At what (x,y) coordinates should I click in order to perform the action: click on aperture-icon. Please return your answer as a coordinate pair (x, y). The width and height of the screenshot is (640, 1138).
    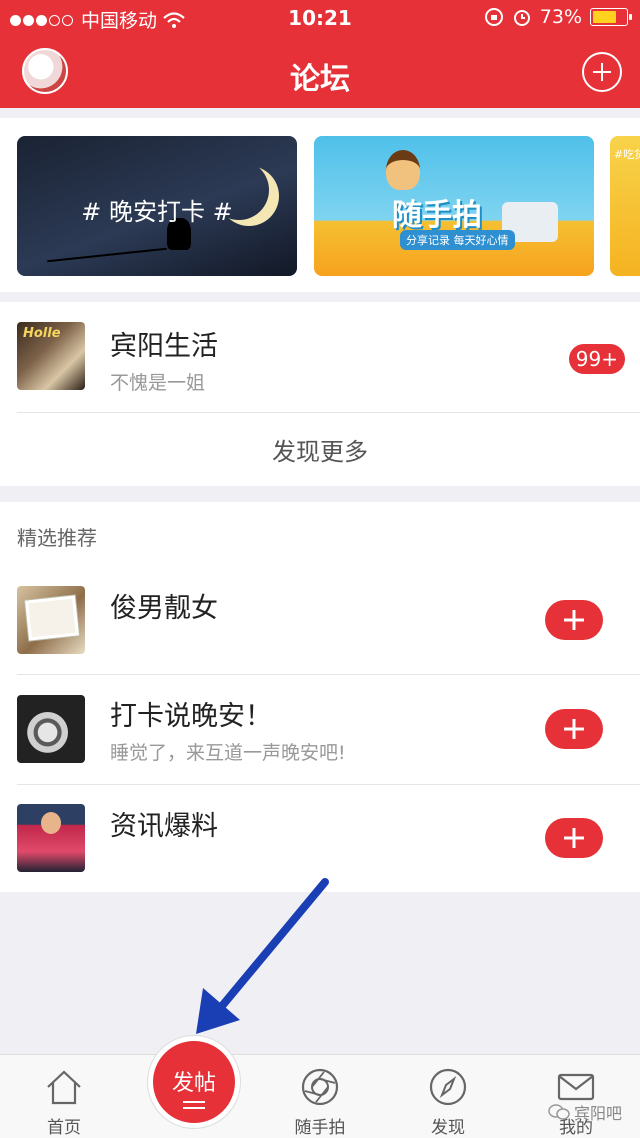
    Looking at the image, I should click on (320, 1087).